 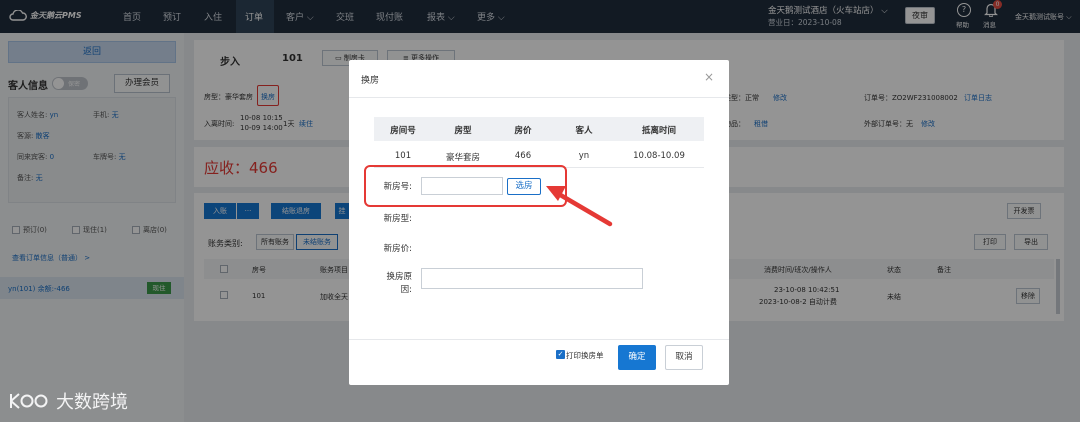 I want to click on watermark: 大数跨境, so click(x=68, y=401).